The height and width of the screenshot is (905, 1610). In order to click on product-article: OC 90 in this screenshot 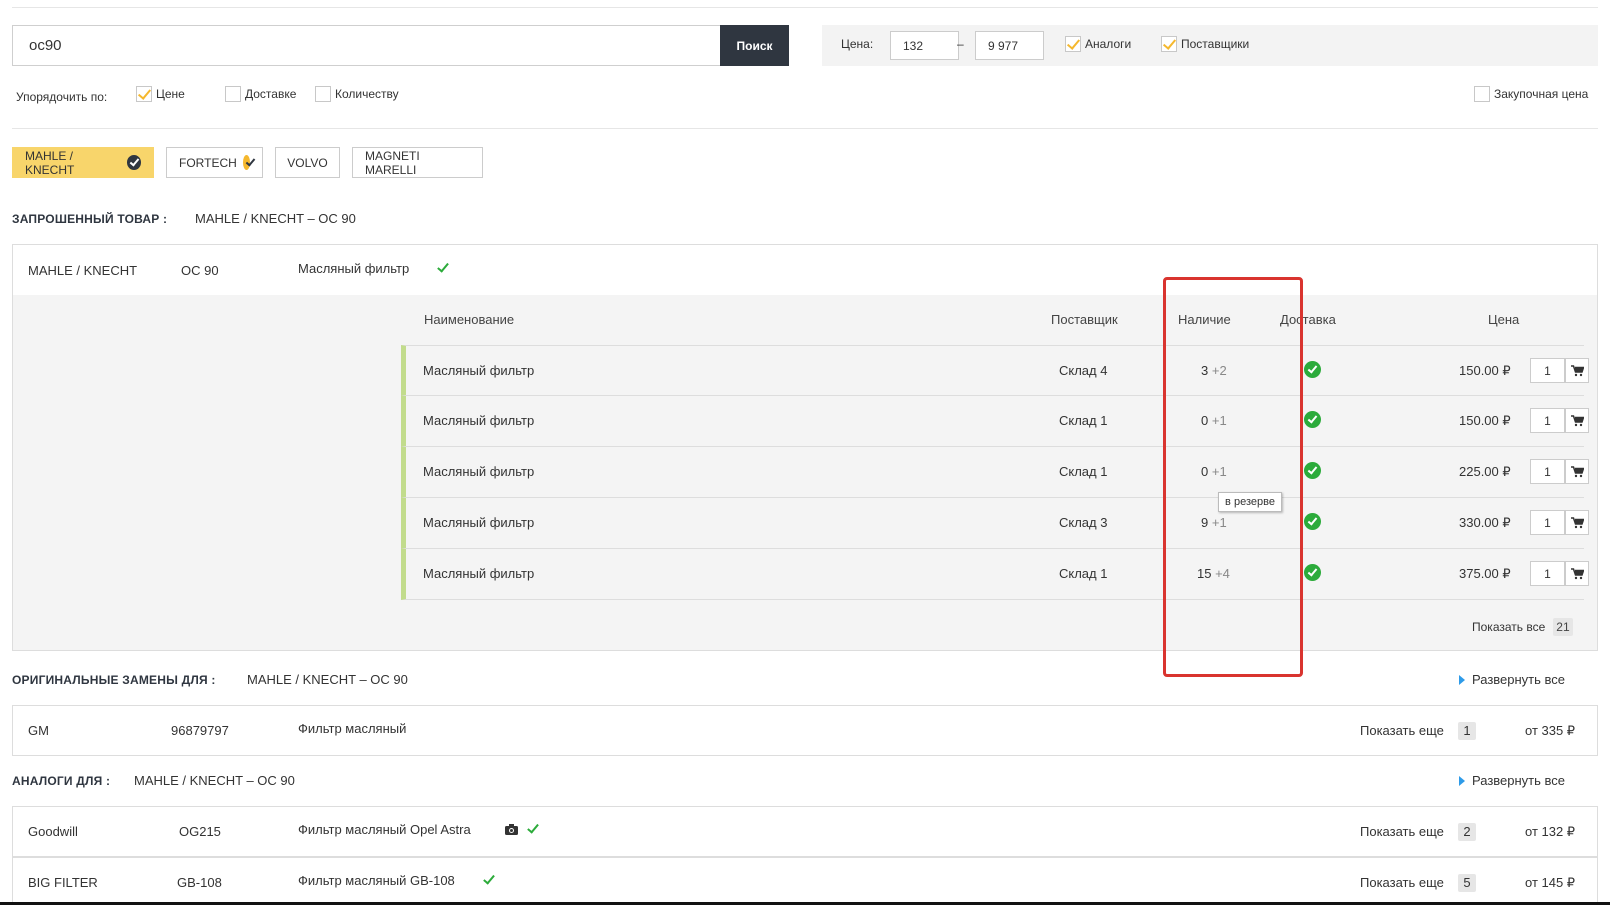, I will do `click(200, 270)`.